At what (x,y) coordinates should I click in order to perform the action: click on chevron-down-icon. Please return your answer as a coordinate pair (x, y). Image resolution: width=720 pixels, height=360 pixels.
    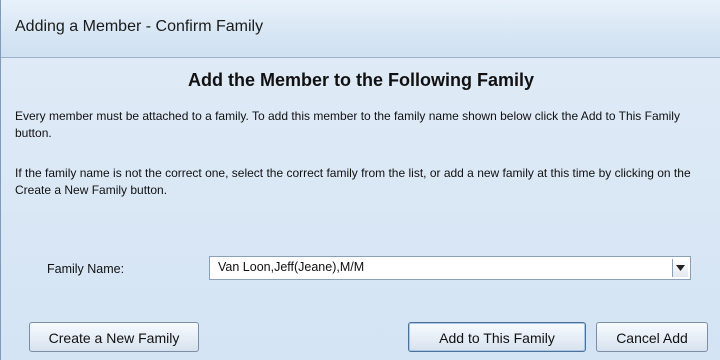
    Looking at the image, I should click on (680, 268).